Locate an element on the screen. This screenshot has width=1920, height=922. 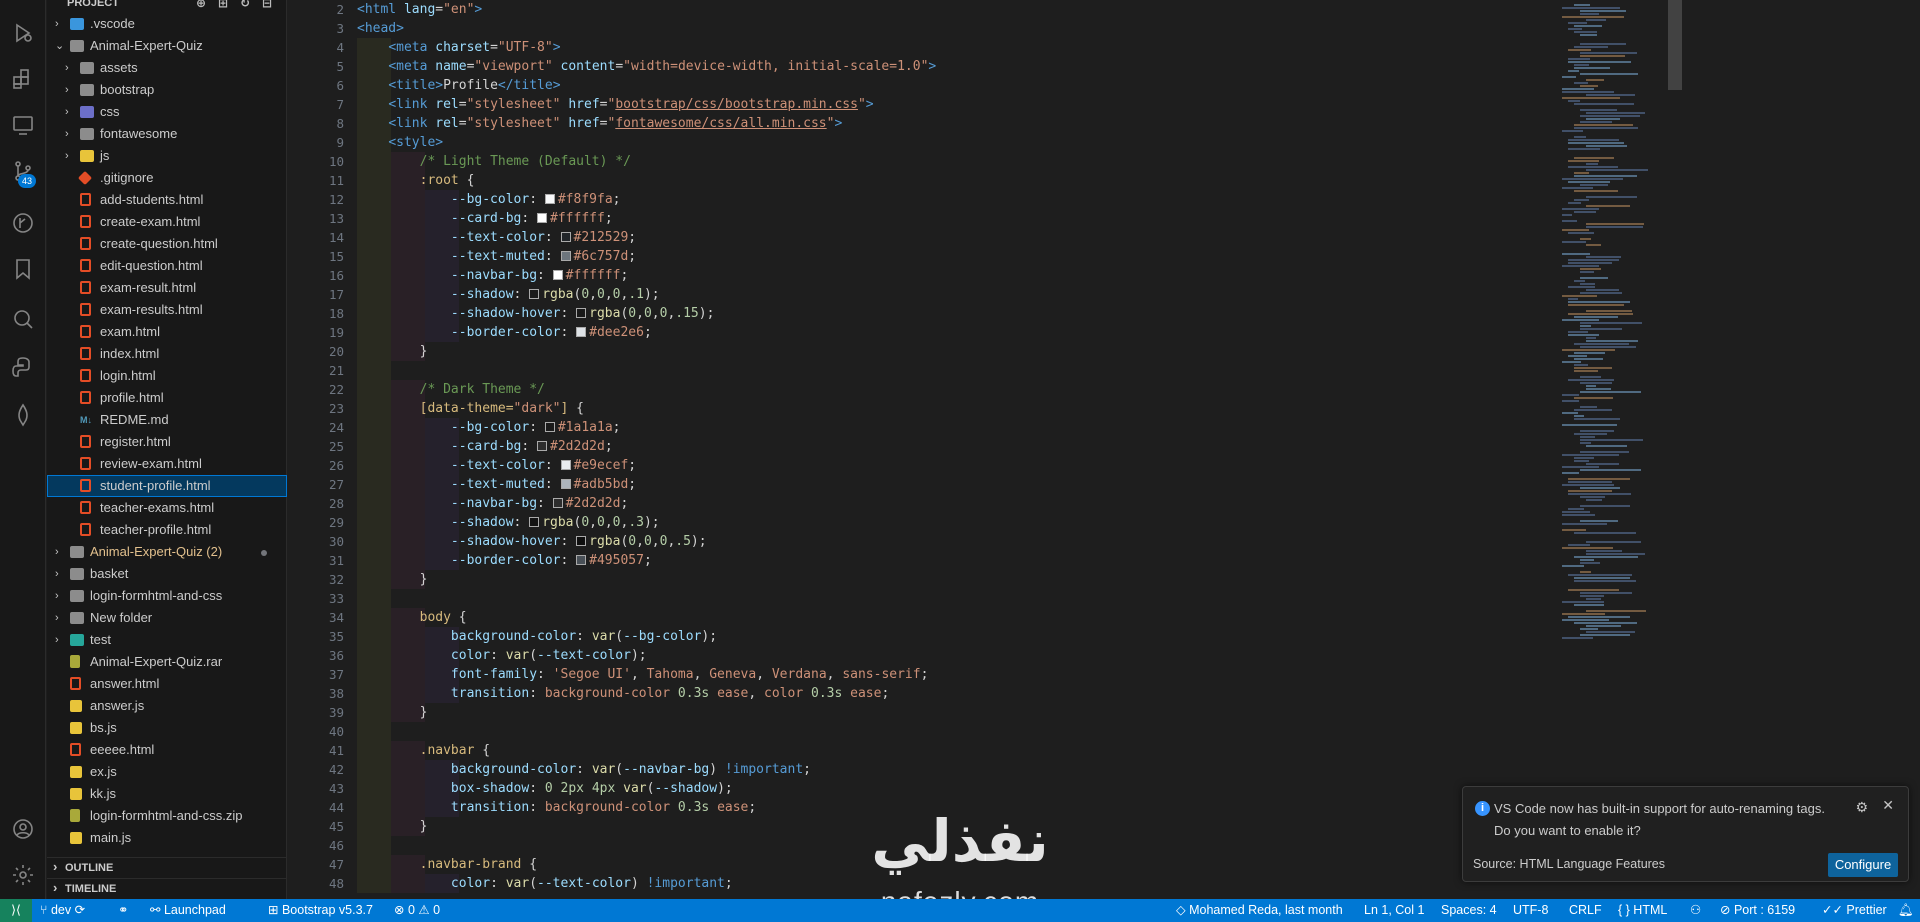
tree-folder: › assets is located at coordinates (167, 68).